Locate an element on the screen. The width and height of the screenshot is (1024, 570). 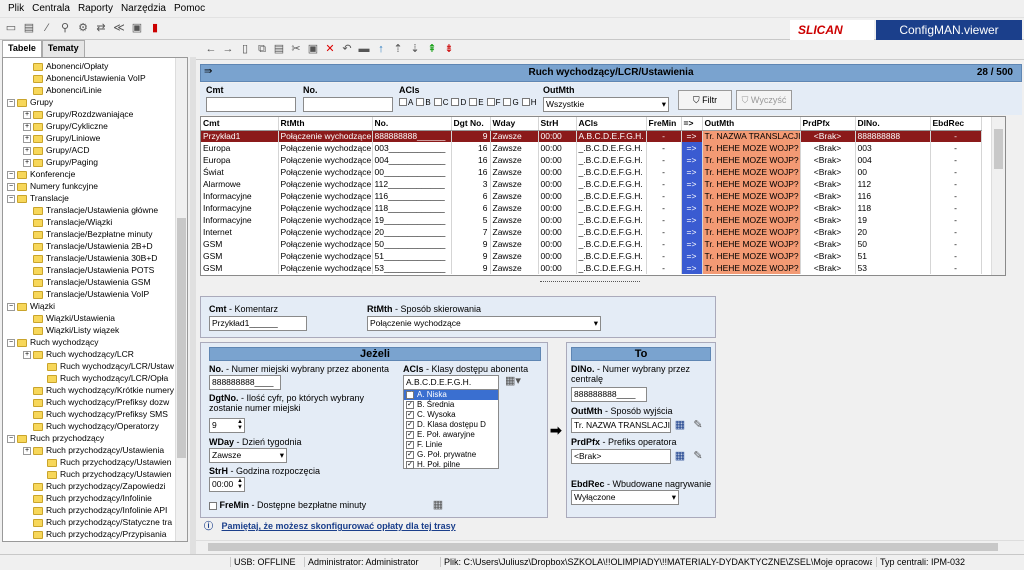
table-cell: Internet is located at coordinates (240, 232).